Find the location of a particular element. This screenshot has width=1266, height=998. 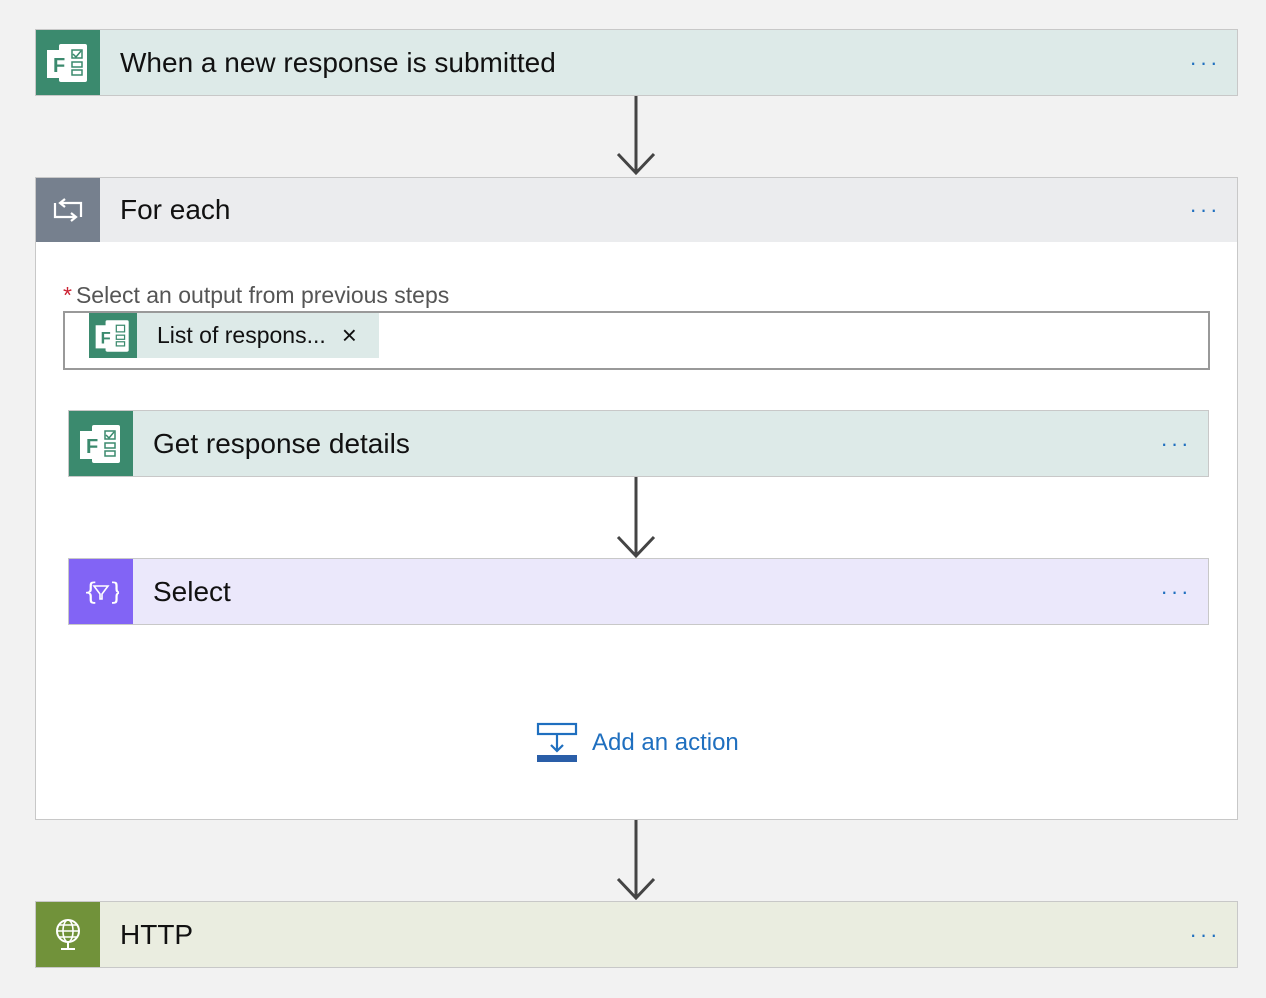

foreach-header: For each ··· is located at coordinates (636, 210).